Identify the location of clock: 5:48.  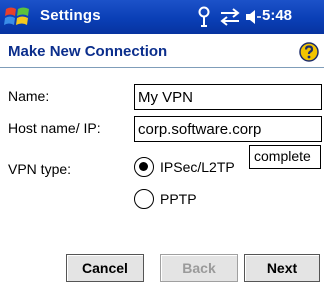
(277, 15).